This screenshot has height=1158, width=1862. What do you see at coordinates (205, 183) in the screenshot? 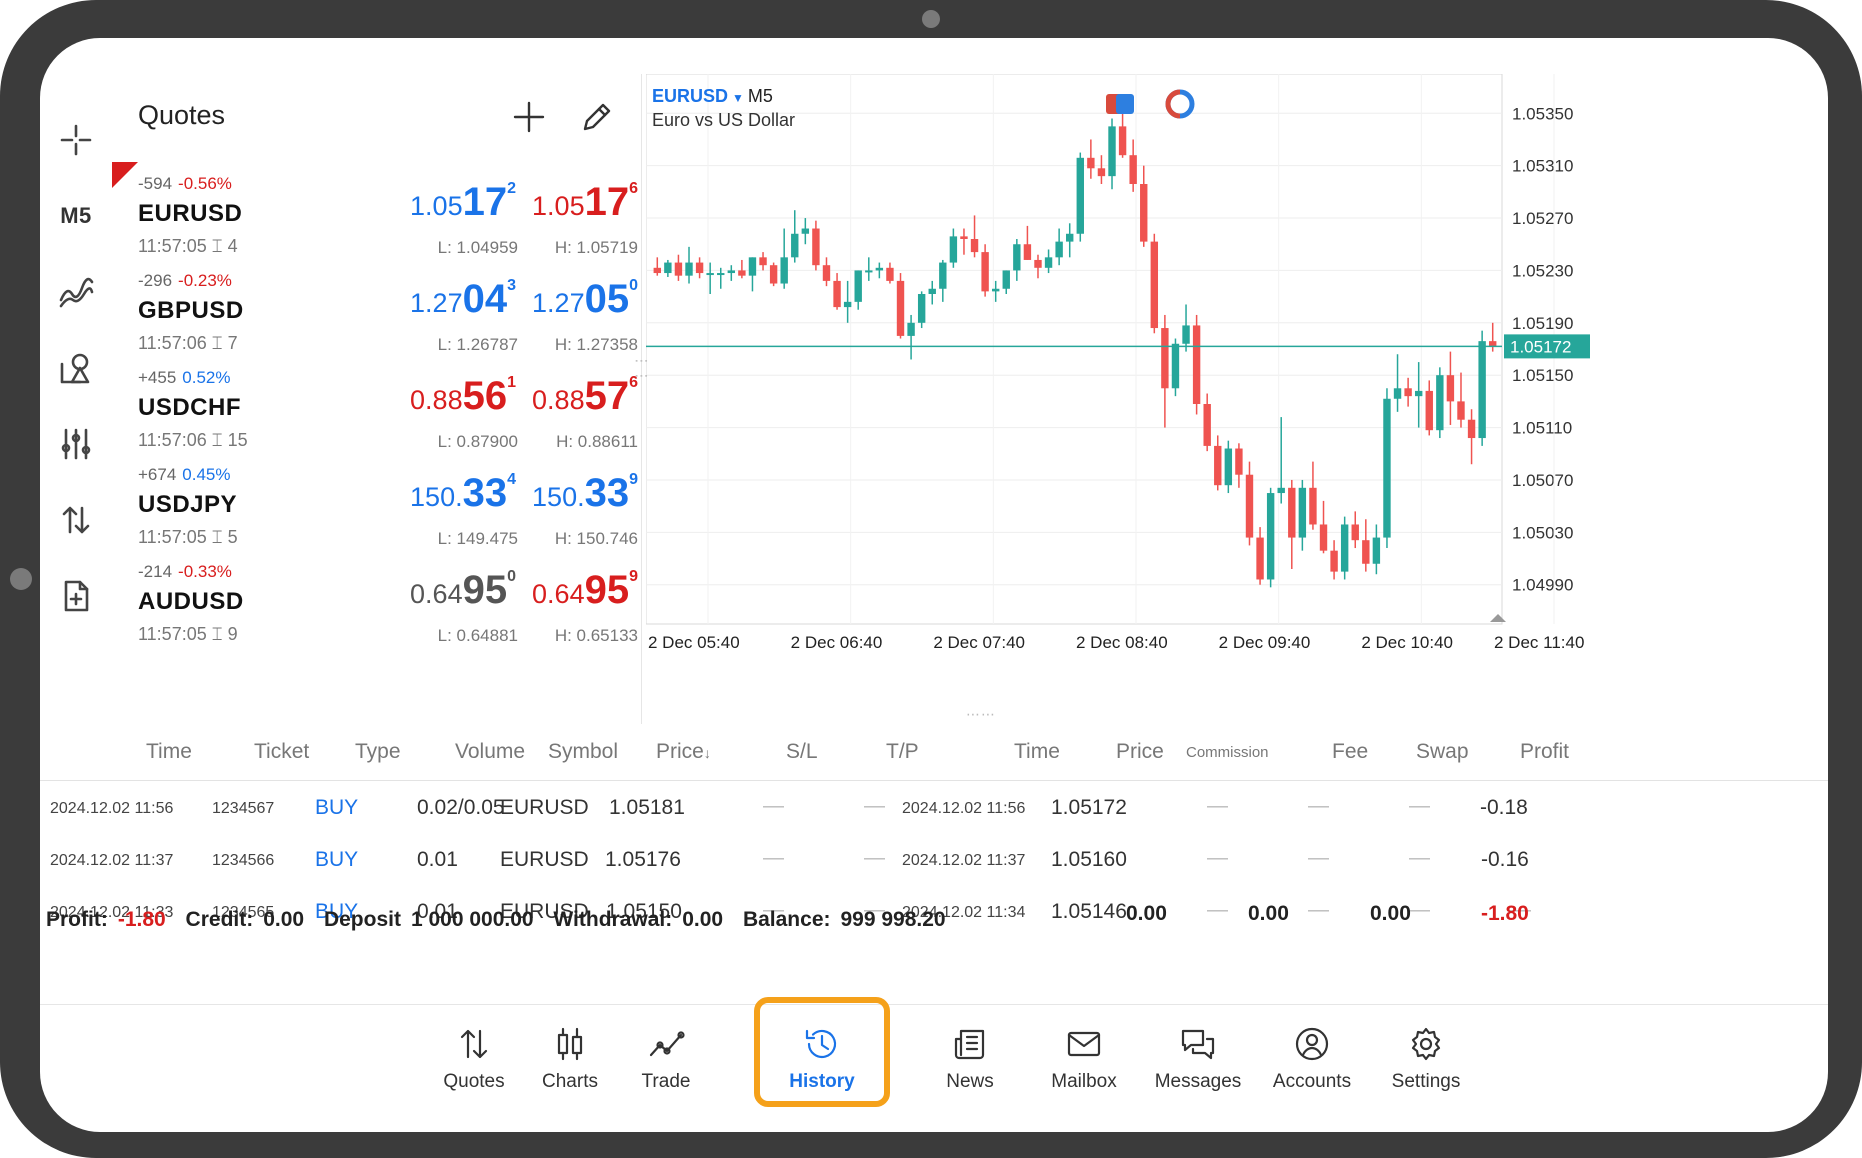
I see `change-percent: -0.56%` at bounding box center [205, 183].